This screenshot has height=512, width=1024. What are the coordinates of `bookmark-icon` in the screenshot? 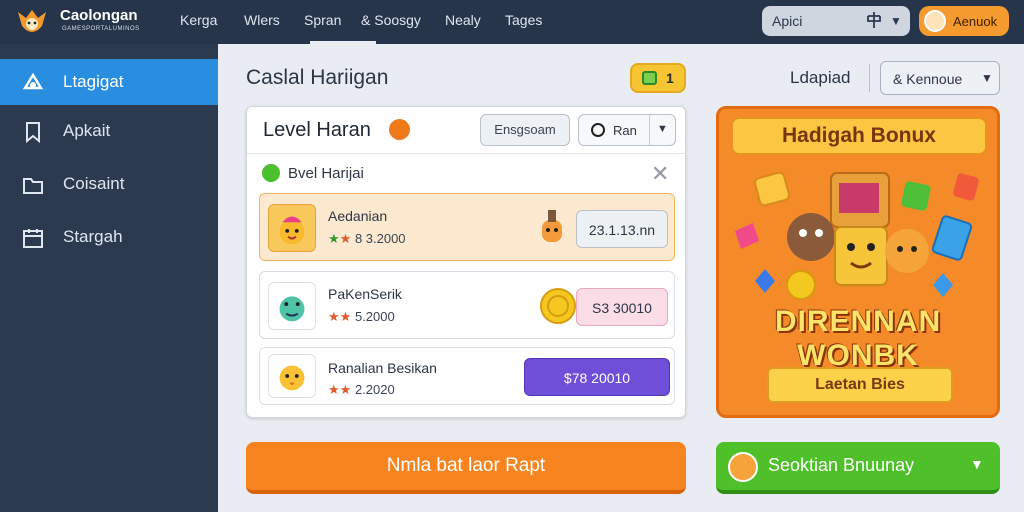 It's located at (33, 132).